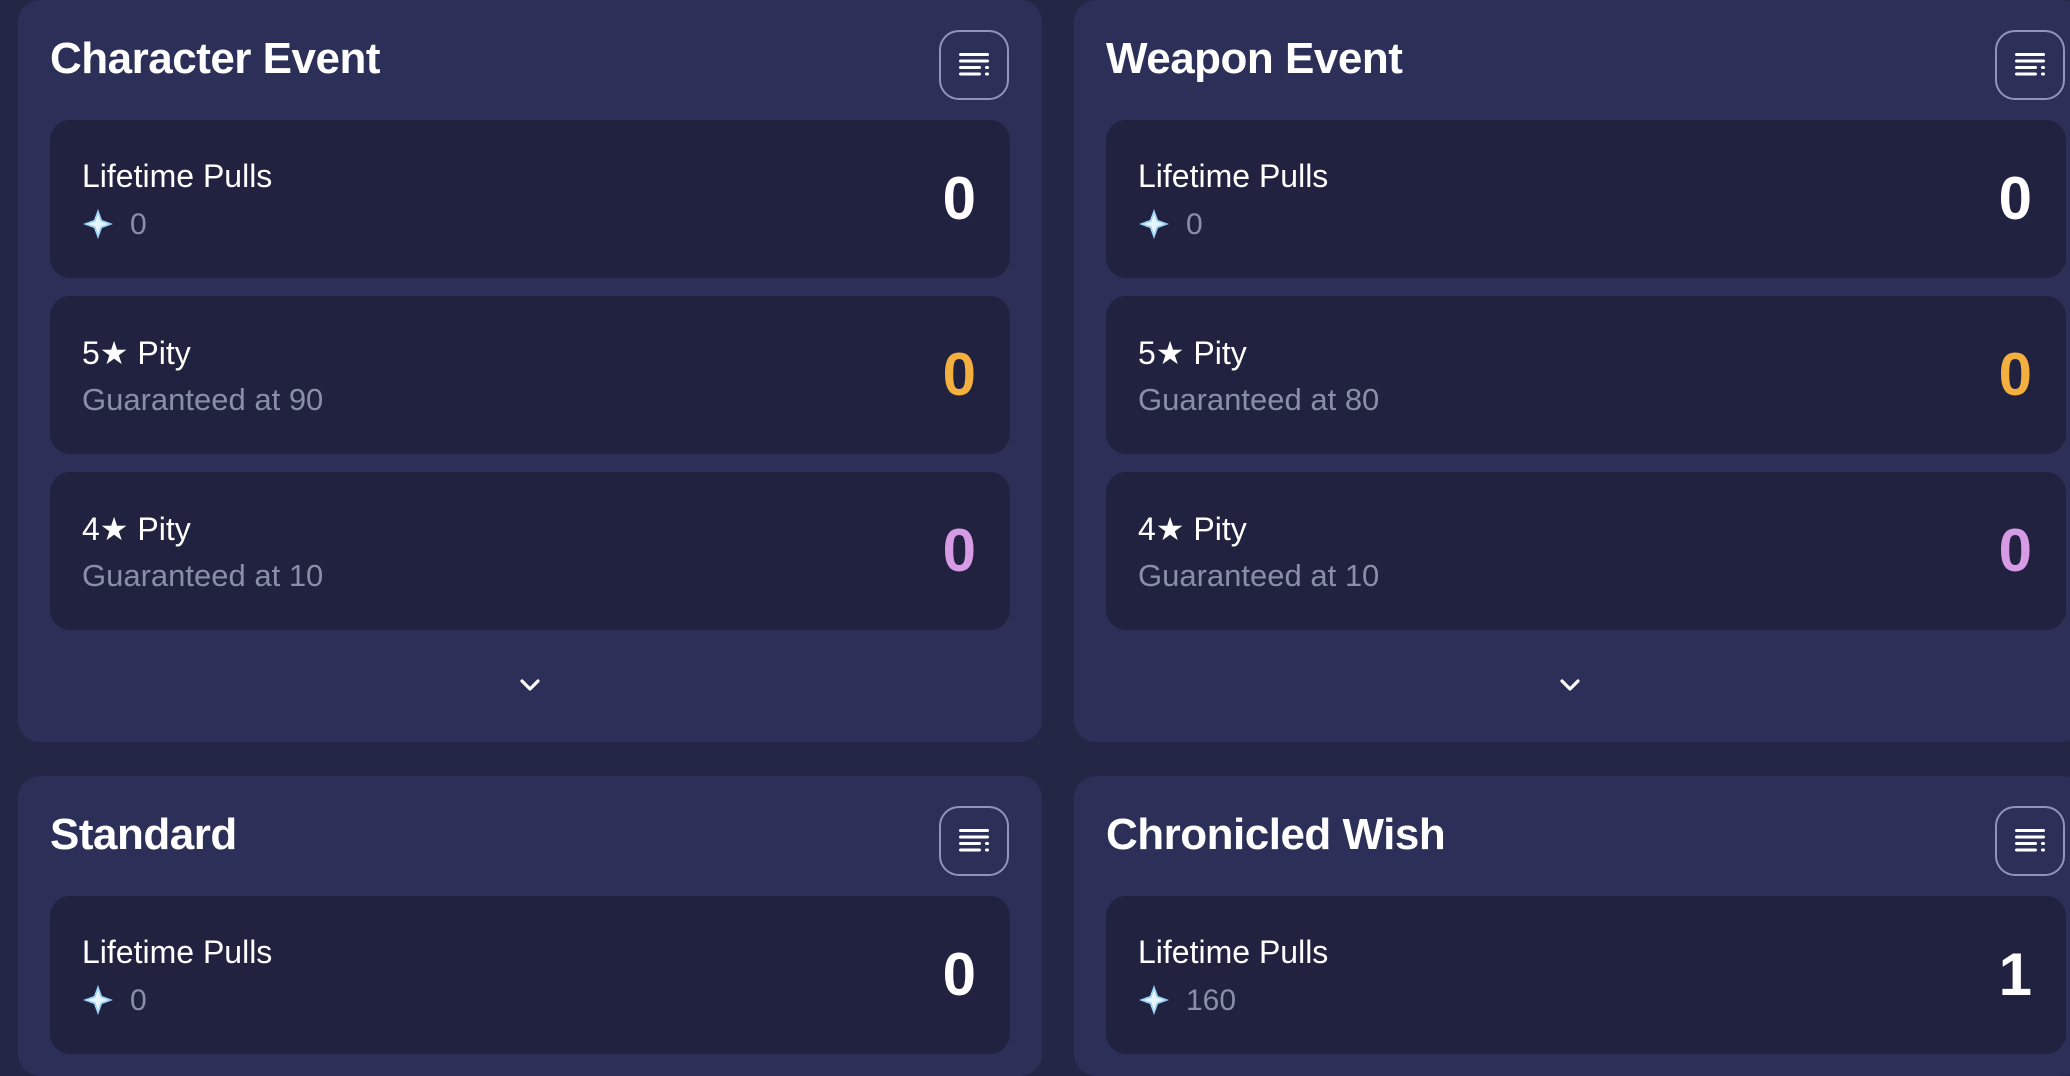 The width and height of the screenshot is (2070, 1076). Describe the element at coordinates (215, 58) in the screenshot. I see `banner-title: Character Event` at that location.